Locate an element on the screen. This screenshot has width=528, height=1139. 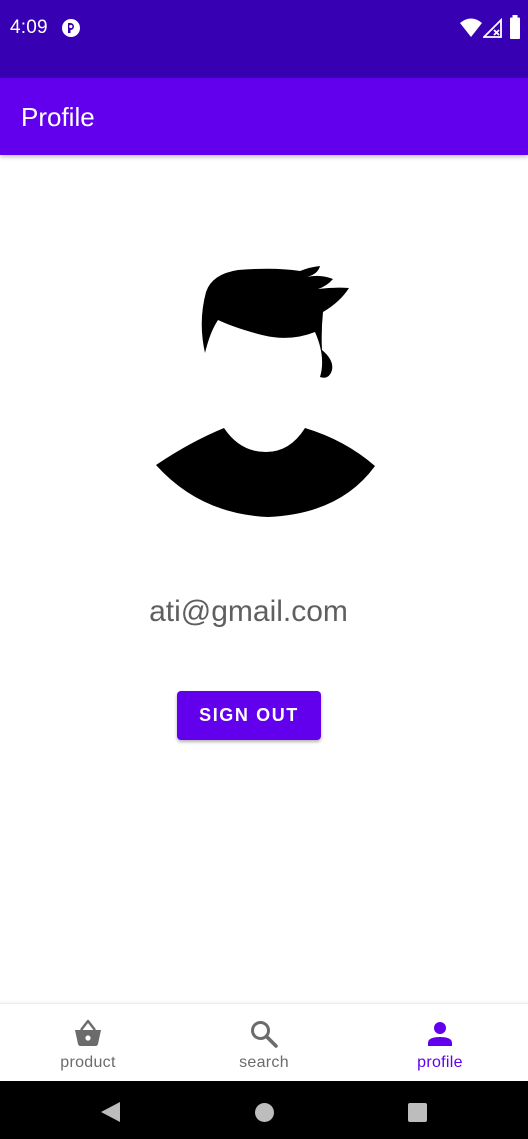
back-icon is located at coordinates (110, 1112).